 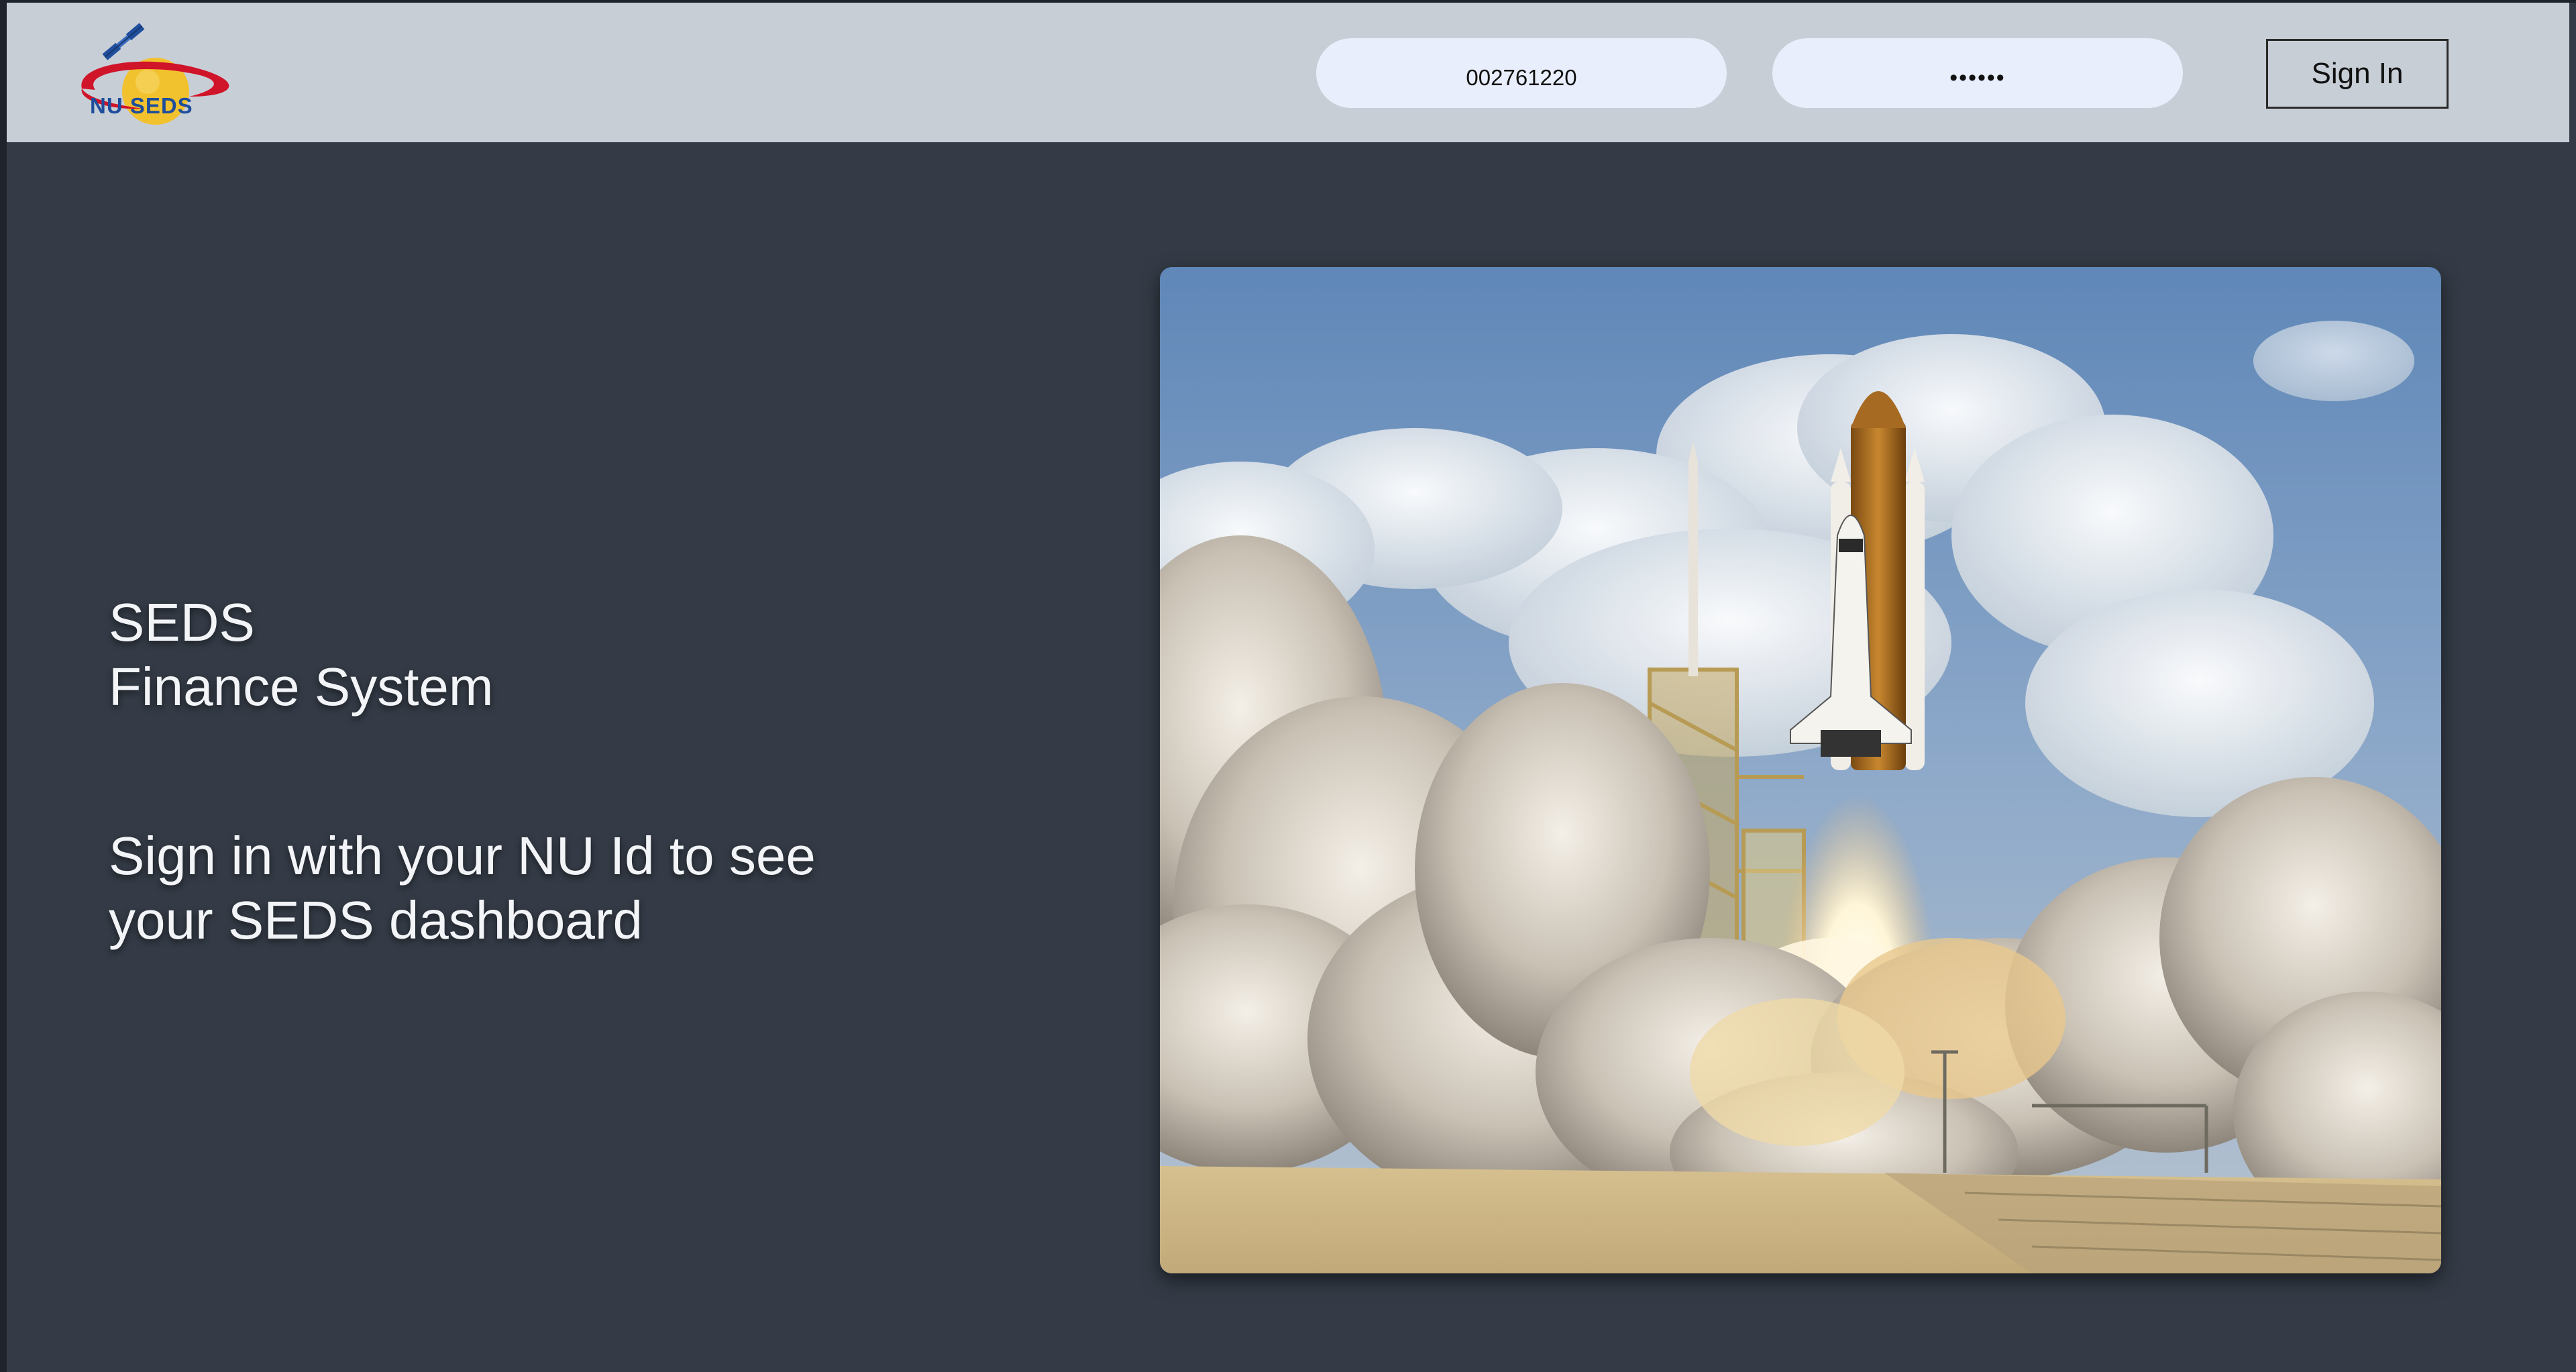 What do you see at coordinates (182, 622) in the screenshot?
I see `page-title-line-1: SEDS` at bounding box center [182, 622].